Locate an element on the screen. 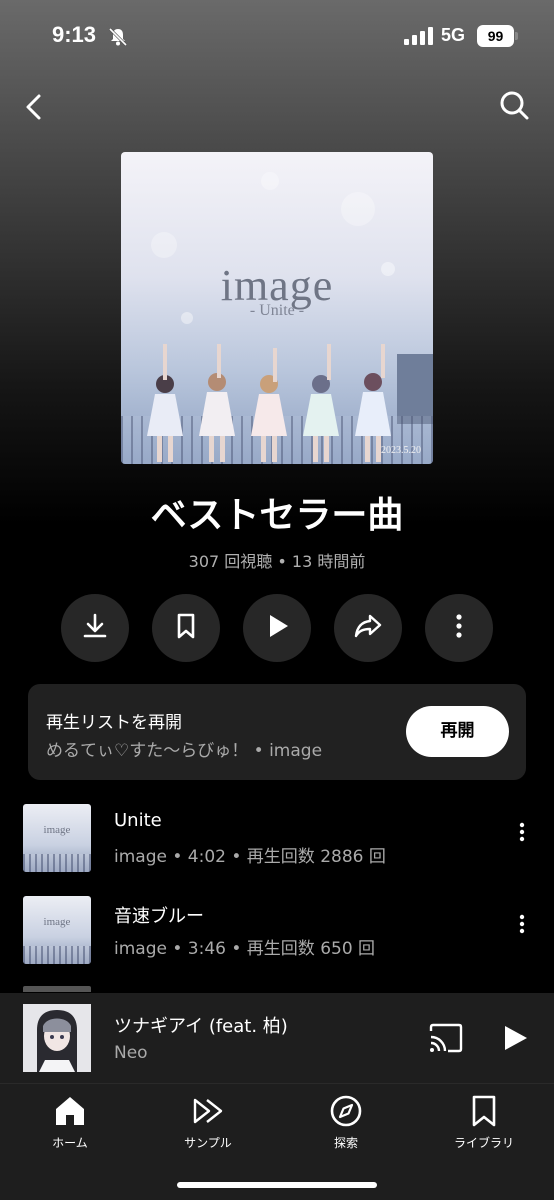  album-art-building is located at coordinates (415, 389).